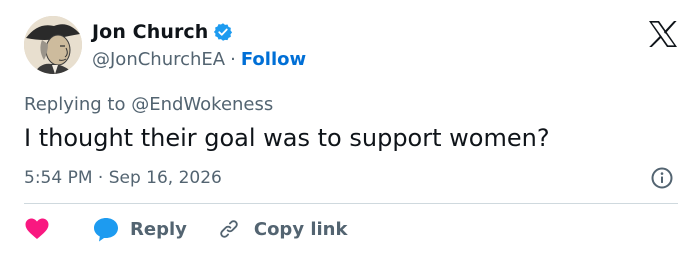 Image resolution: width=700 pixels, height=256 pixels. I want to click on reply-mention-link: @EndWokeness, so click(202, 104).